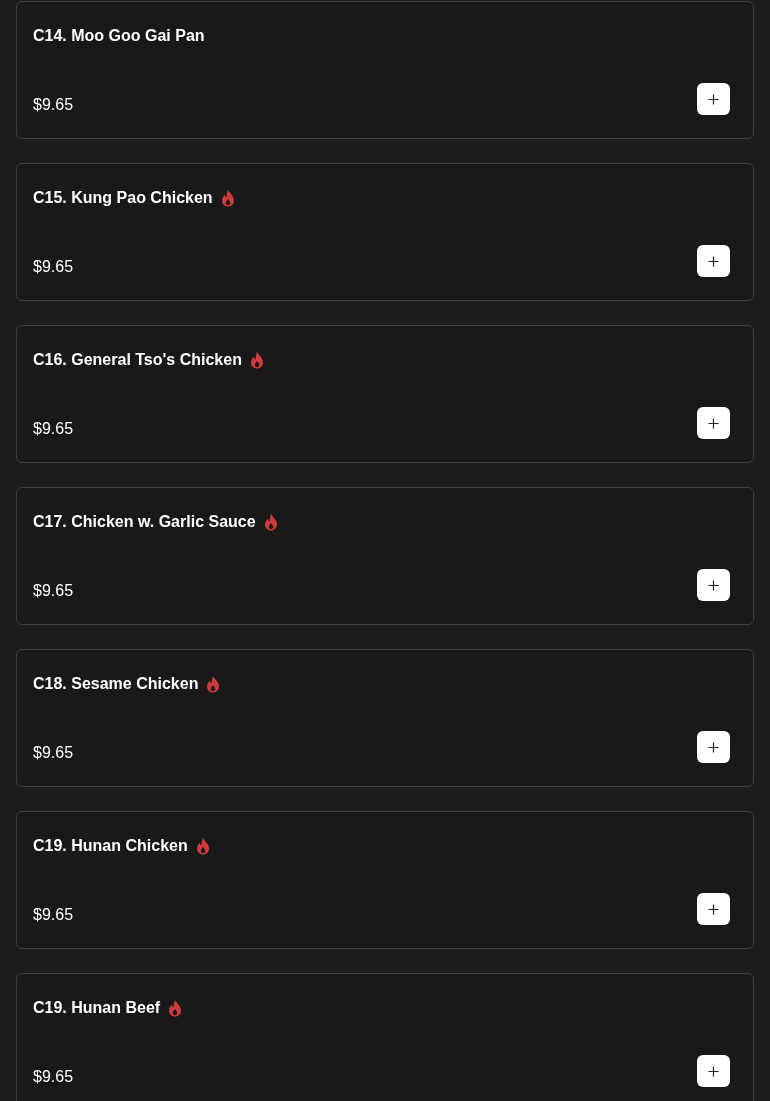  Describe the element at coordinates (97, 1008) in the screenshot. I see `dish-name: C19. Hunan Beef` at that location.